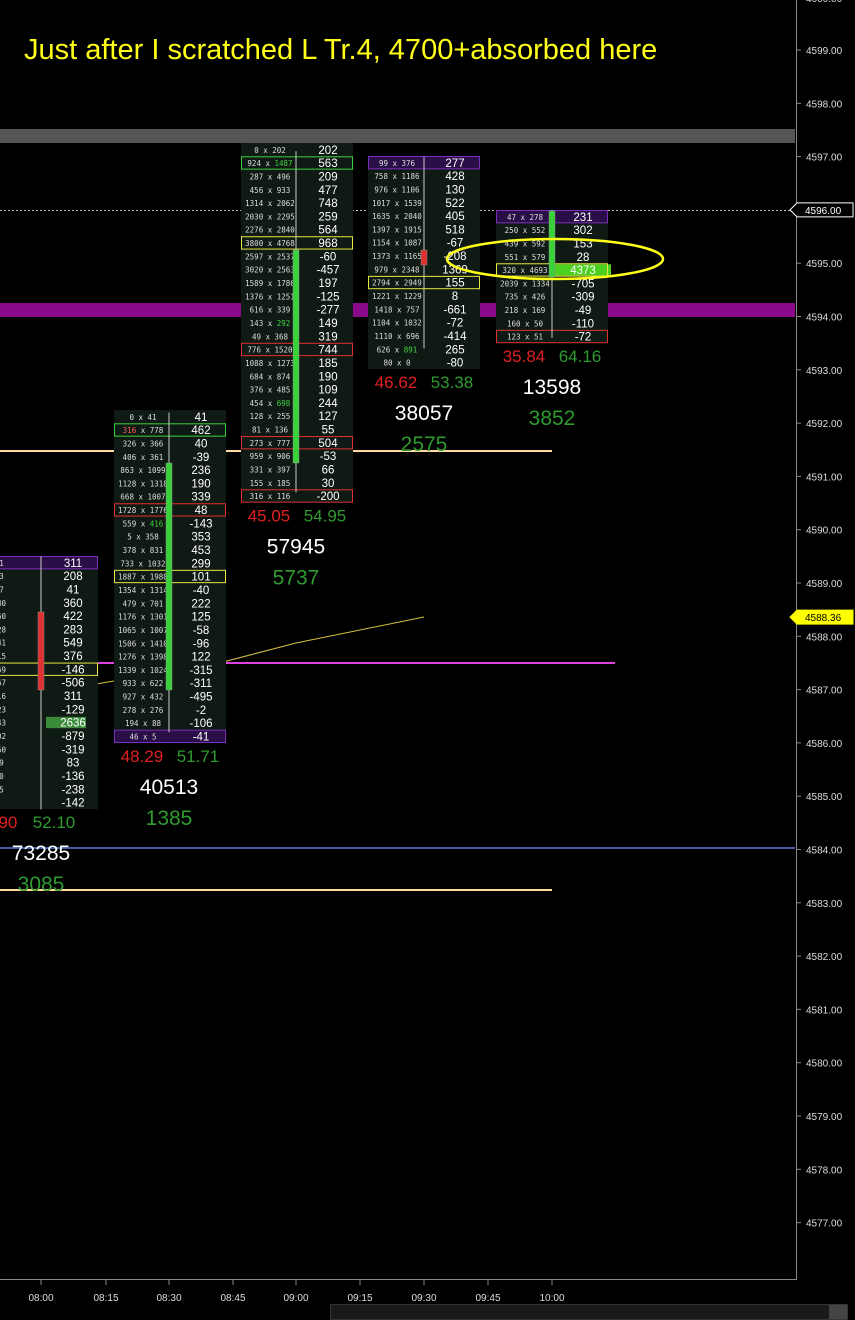 The width and height of the screenshot is (855, 1320). Describe the element at coordinates (8, 822) in the screenshot. I see `pct-sell: -7.90` at that location.